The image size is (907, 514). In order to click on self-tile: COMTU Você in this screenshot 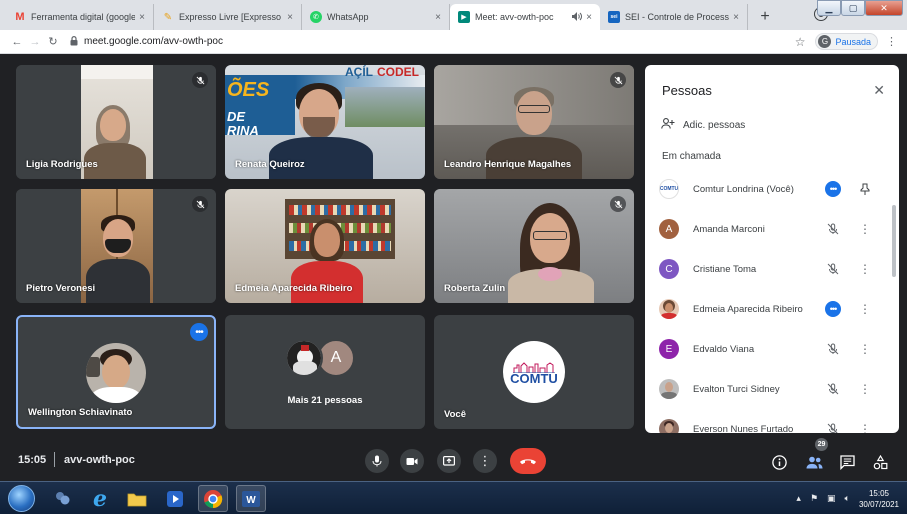, I will do `click(534, 372)`.